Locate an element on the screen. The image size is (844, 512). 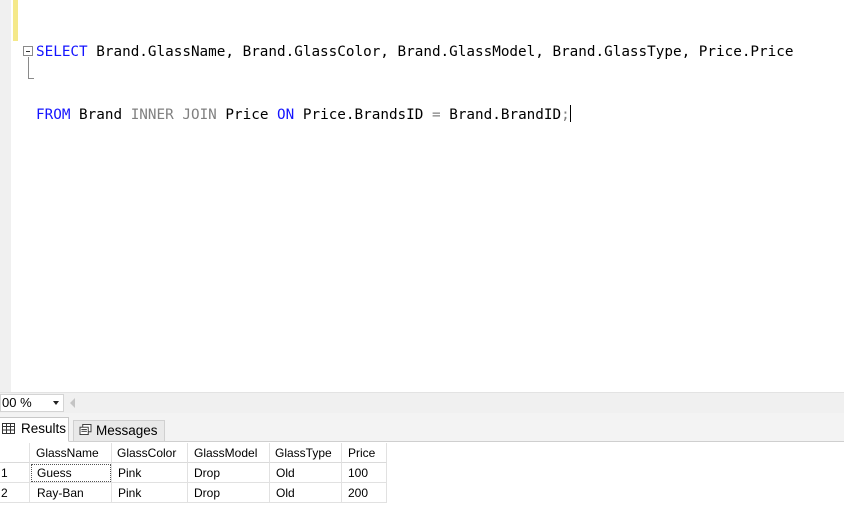
sql-token-id: Brand is located at coordinates (100, 115).